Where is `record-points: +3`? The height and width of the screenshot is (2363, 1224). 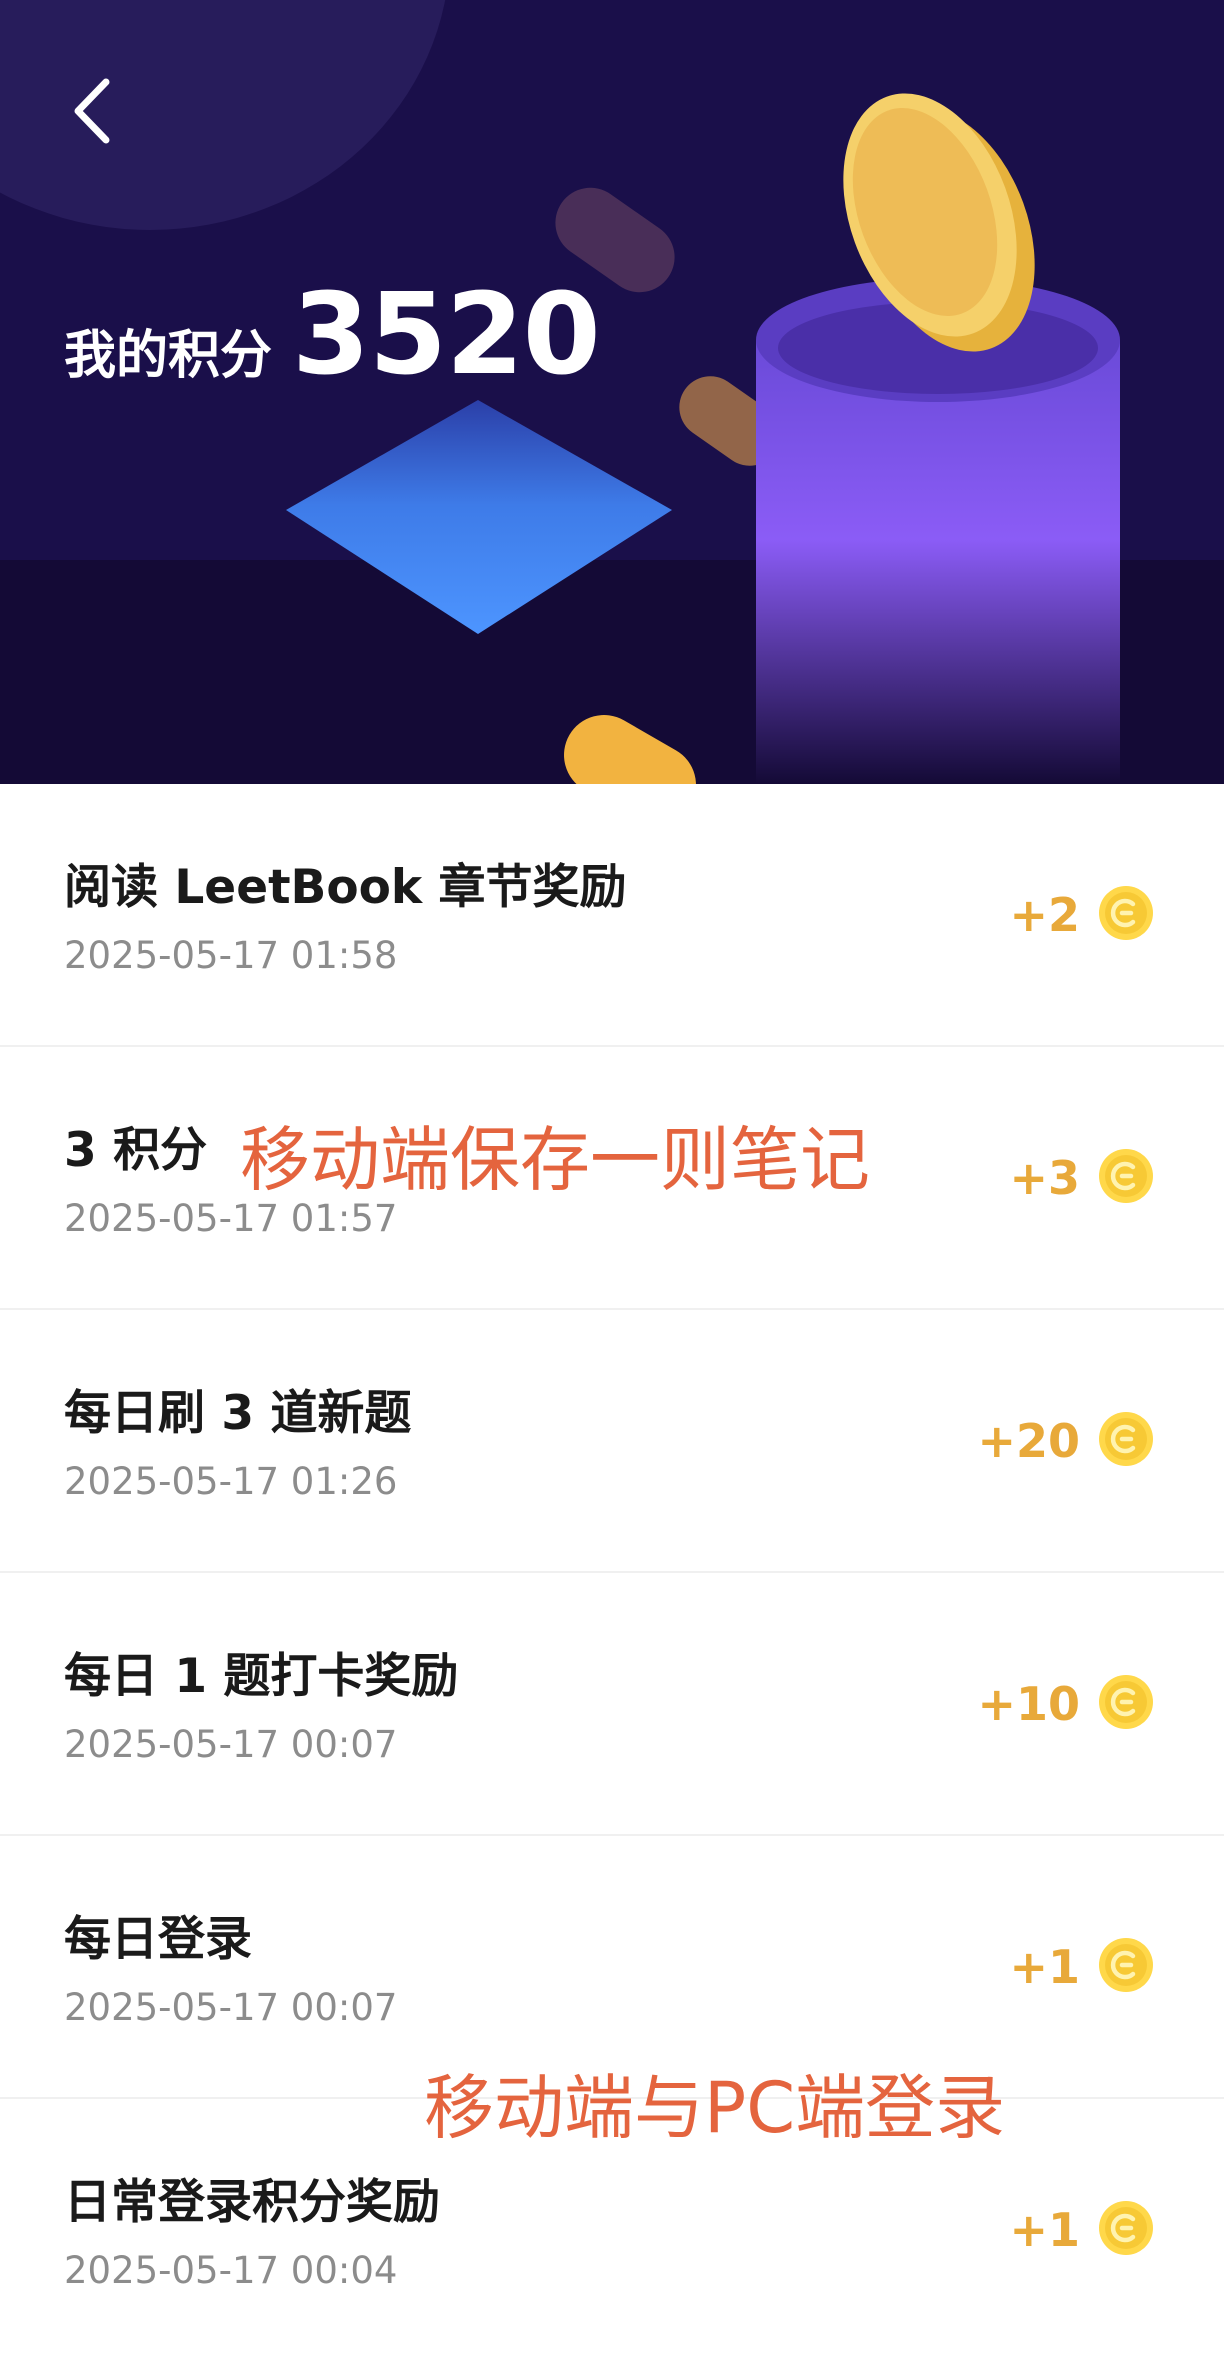
record-points: +3 is located at coordinates (1044, 1178).